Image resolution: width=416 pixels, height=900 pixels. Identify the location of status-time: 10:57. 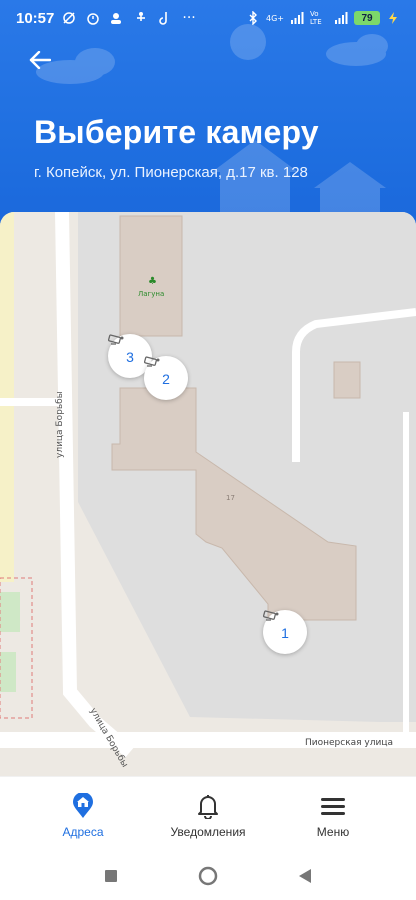
(35, 18).